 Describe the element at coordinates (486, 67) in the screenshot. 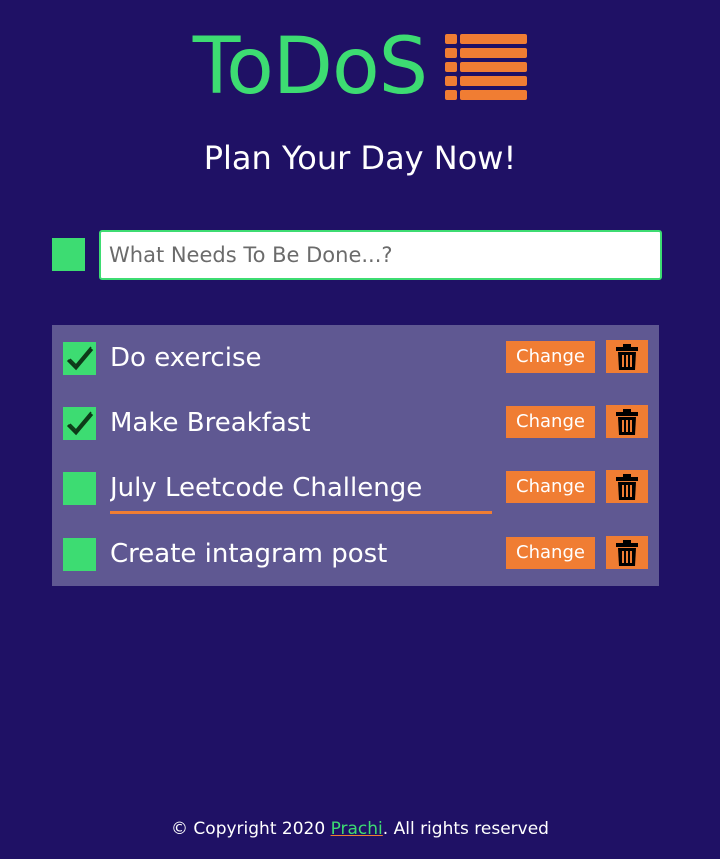

I see `list-icon` at that location.